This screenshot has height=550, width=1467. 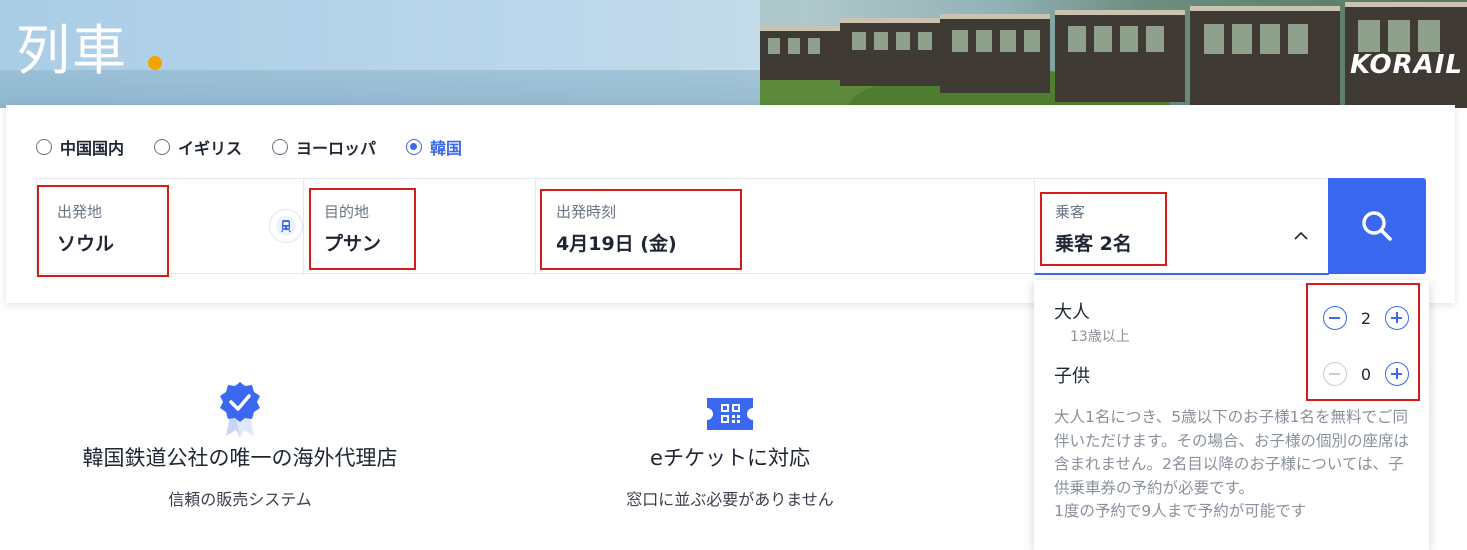 I want to click on child-count: 0, so click(x=1366, y=374).